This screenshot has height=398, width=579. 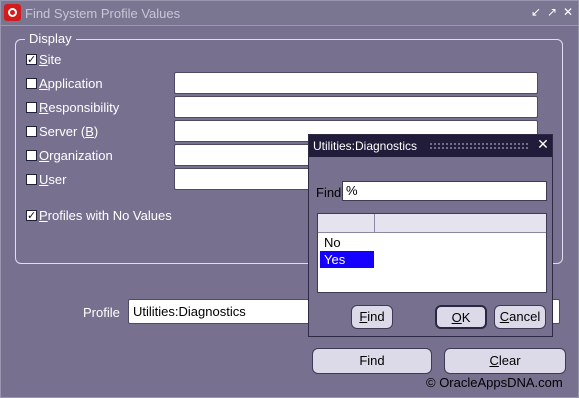 I want to click on oracle-app-icon, so click(x=12, y=12).